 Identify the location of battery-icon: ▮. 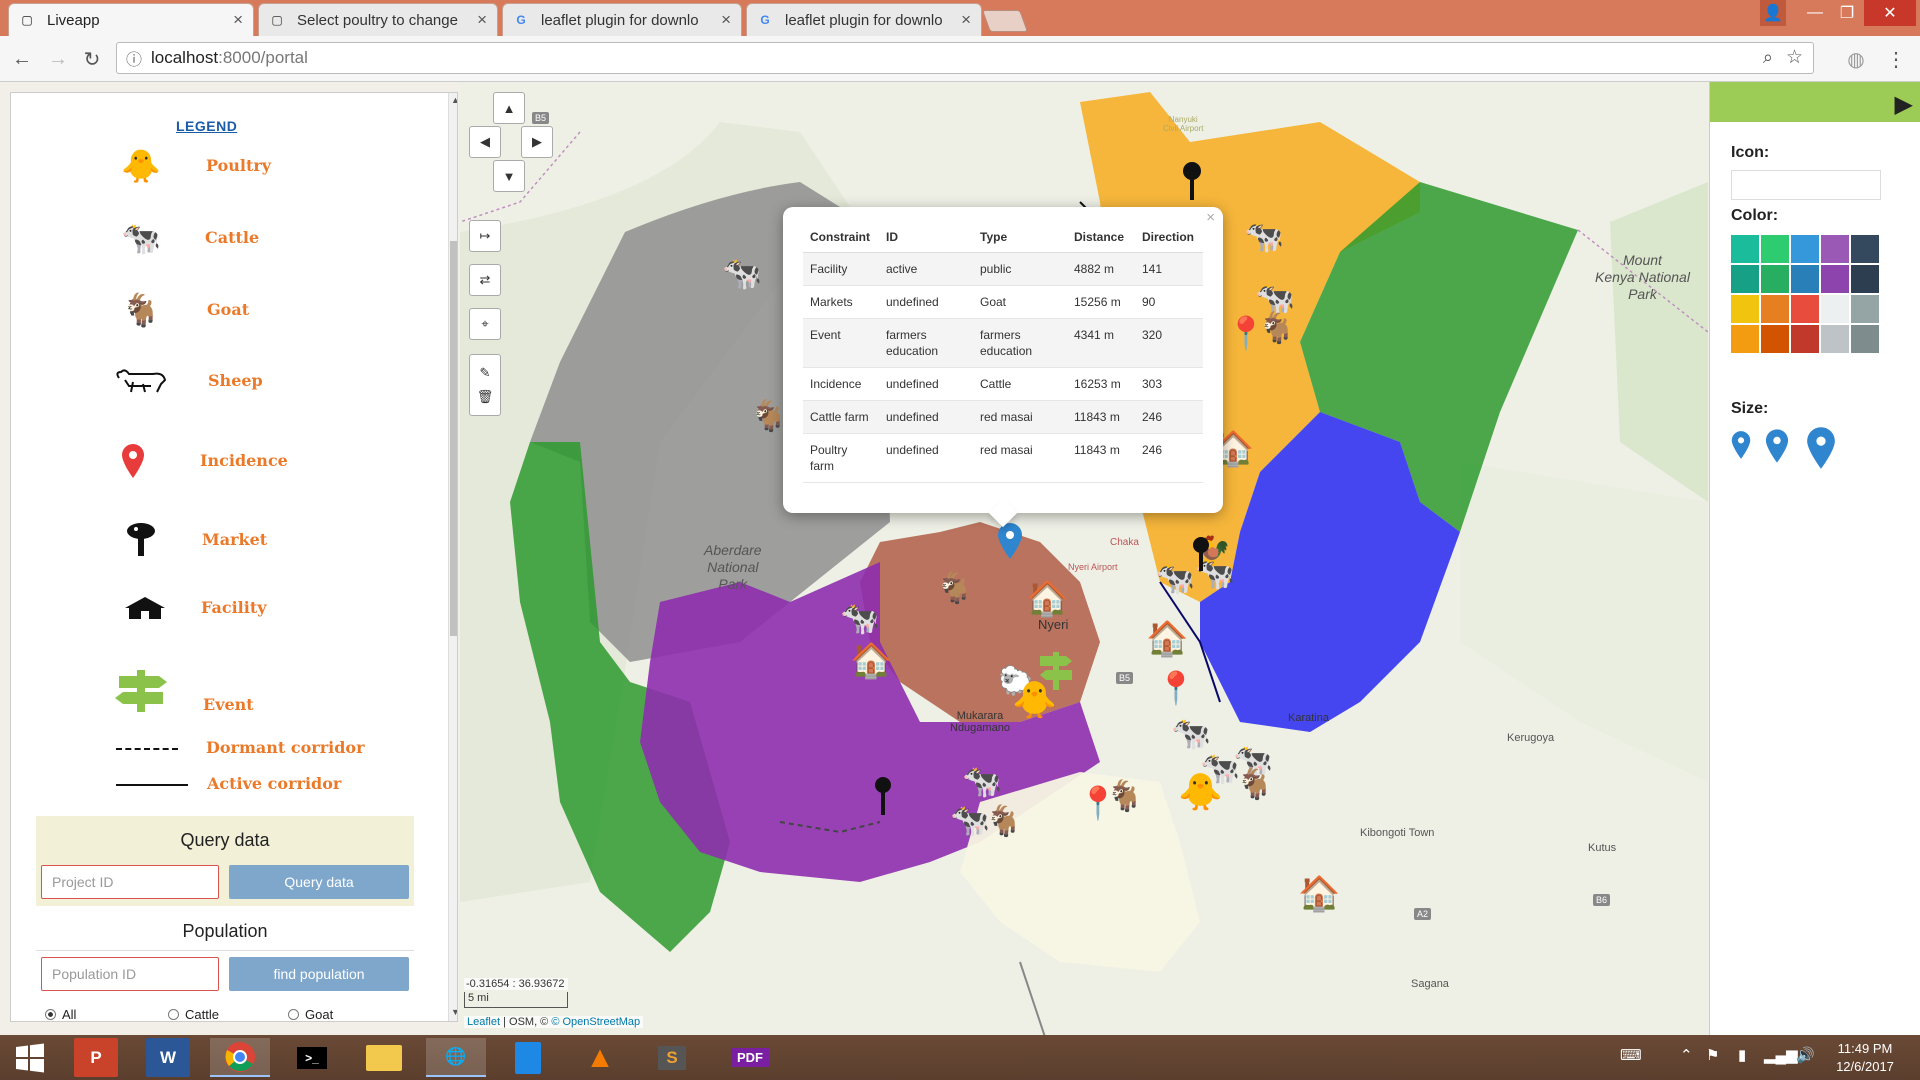
(1742, 1055).